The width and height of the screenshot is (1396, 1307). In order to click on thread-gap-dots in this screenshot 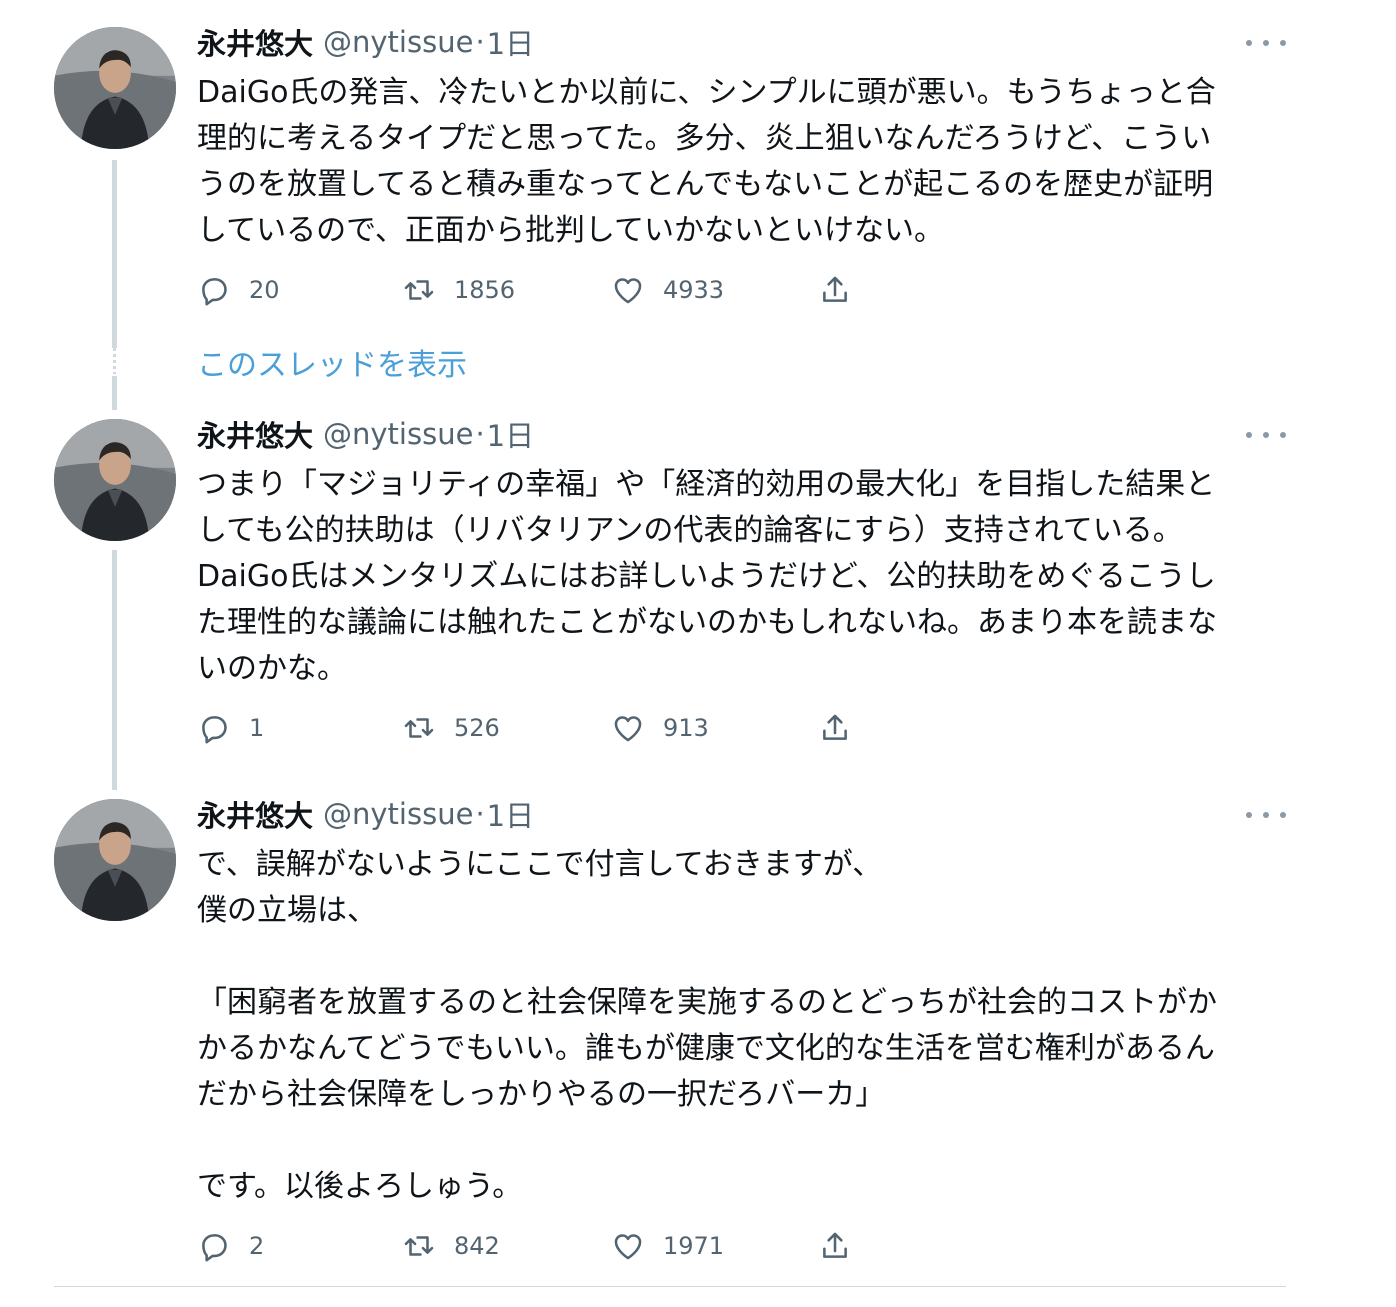, I will do `click(114, 361)`.